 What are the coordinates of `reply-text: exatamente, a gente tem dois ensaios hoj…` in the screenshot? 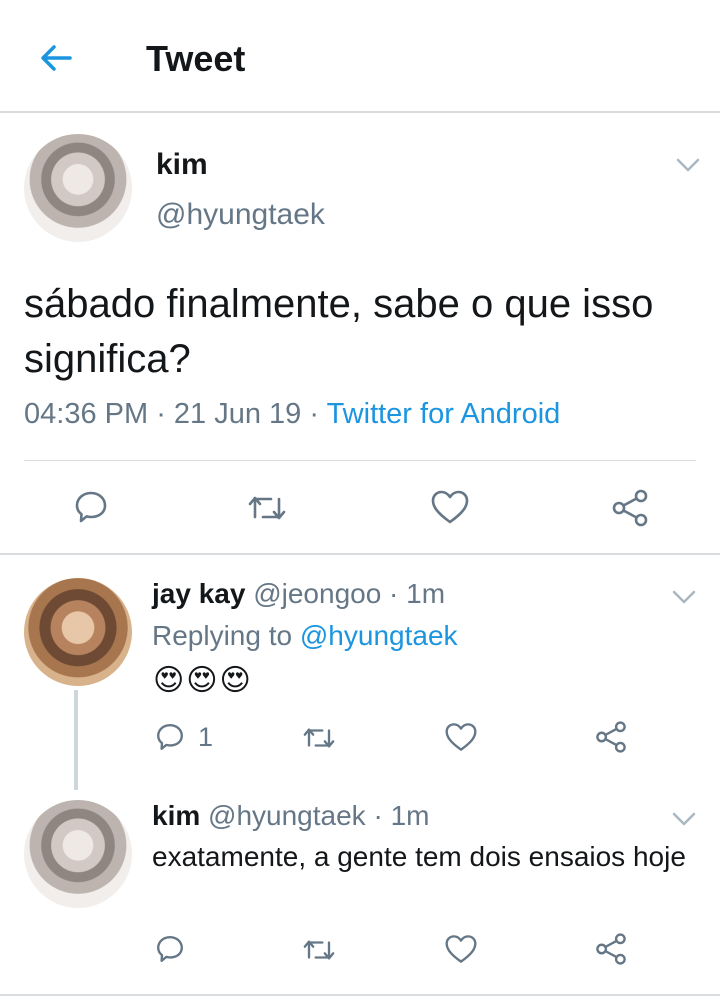 It's located at (419, 856).